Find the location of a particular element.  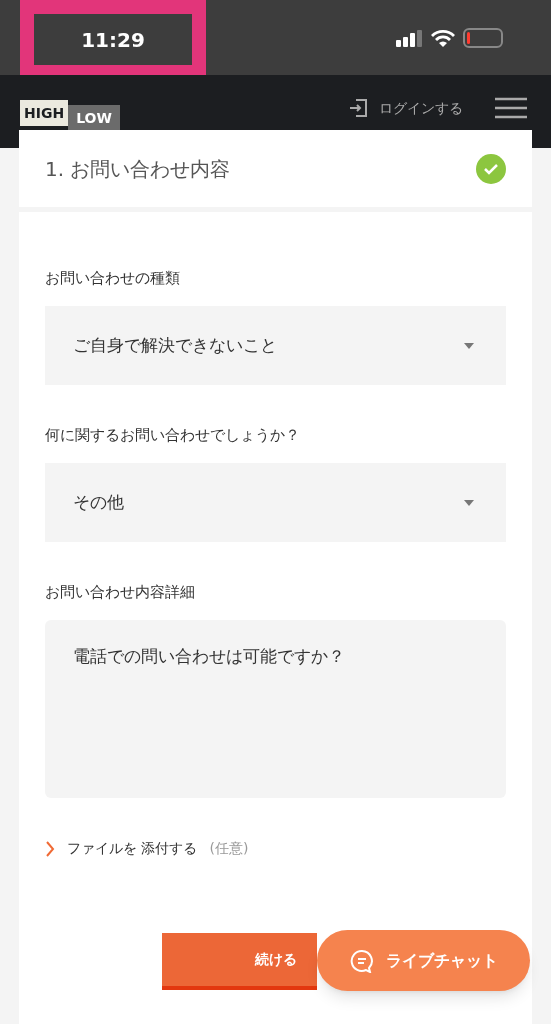

wifi-icon is located at coordinates (443, 38).